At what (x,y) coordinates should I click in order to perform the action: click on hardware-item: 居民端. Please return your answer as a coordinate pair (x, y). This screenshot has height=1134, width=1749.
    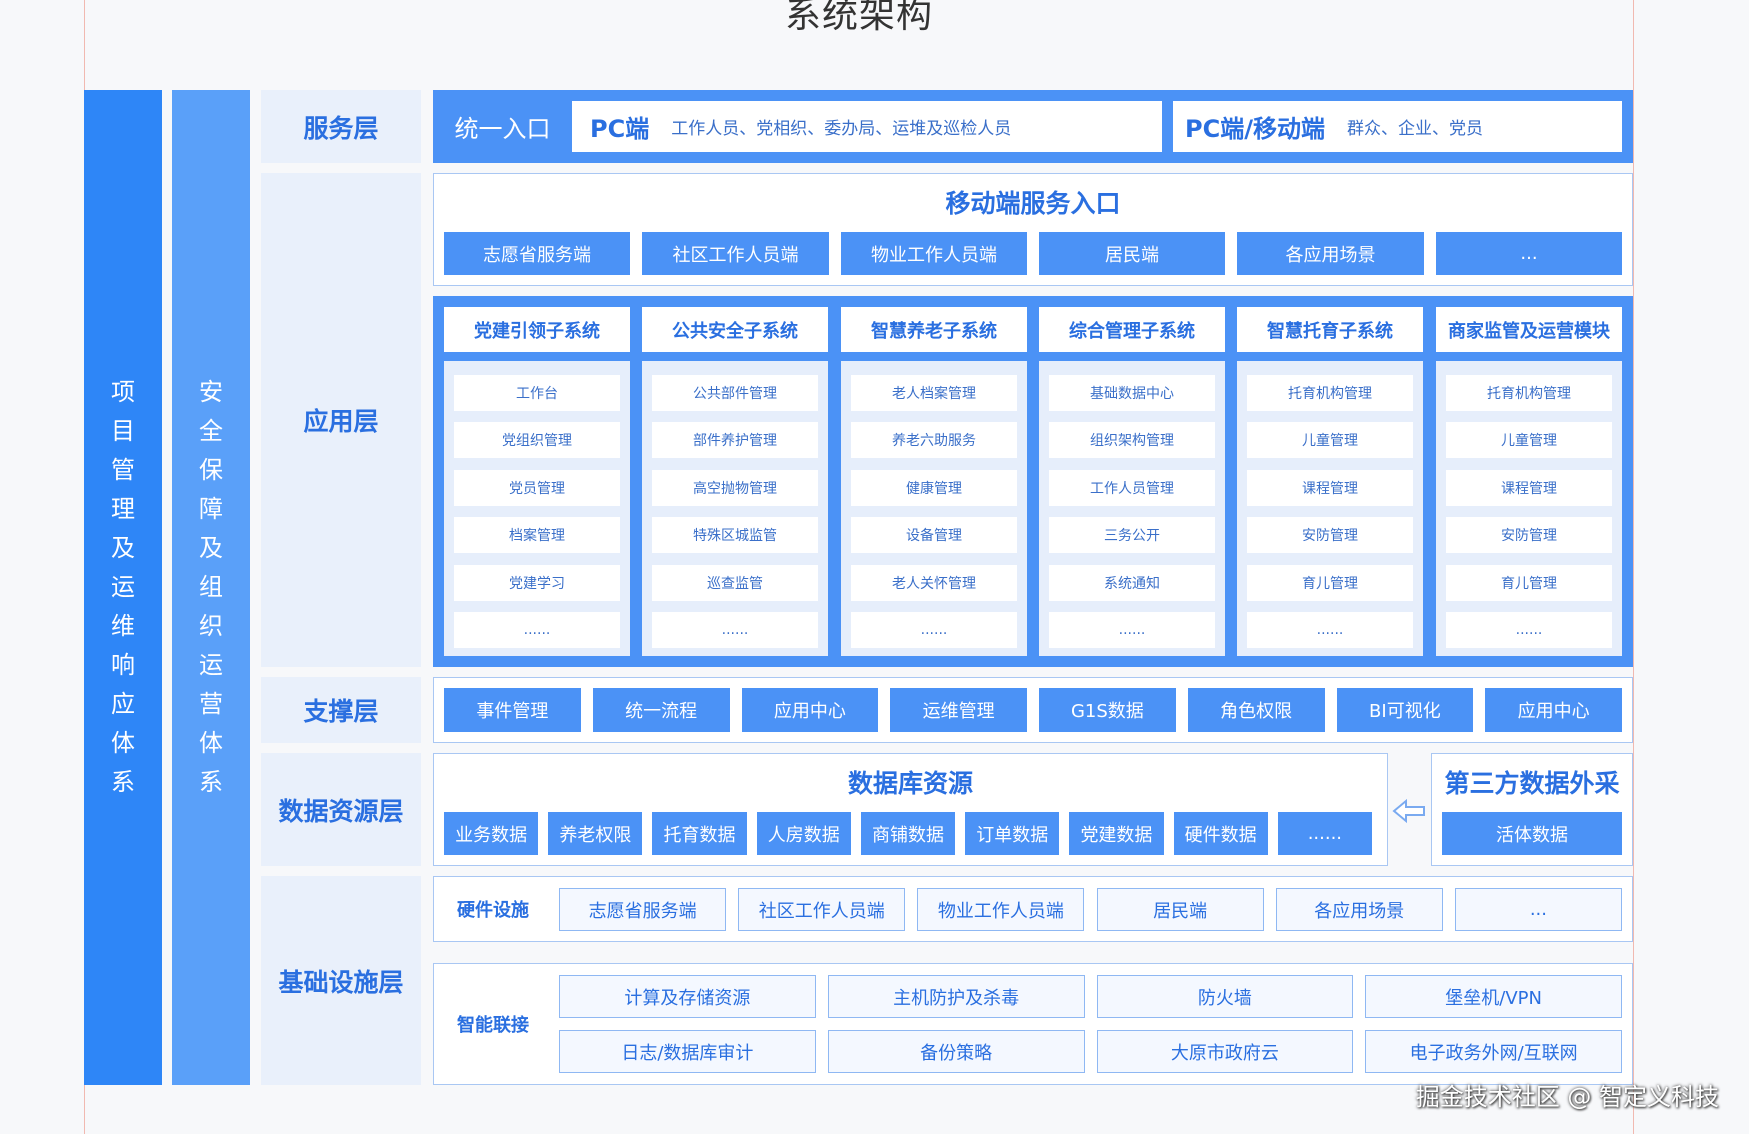
    Looking at the image, I should click on (1180, 909).